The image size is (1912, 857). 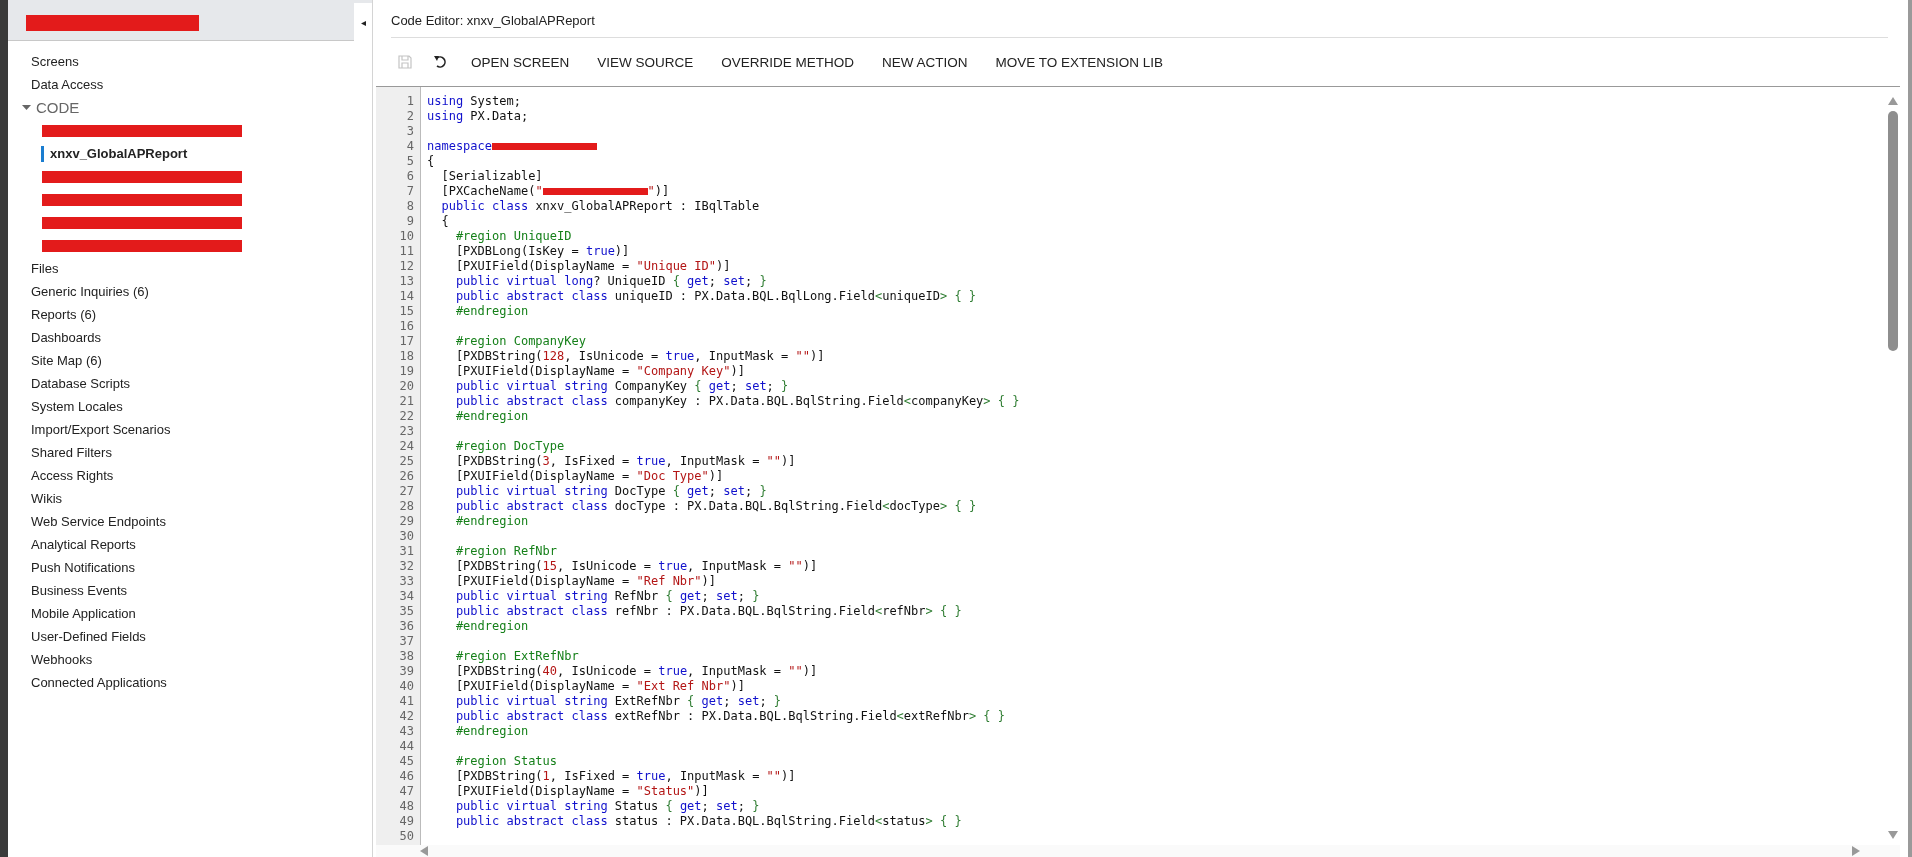 What do you see at coordinates (673, 566) in the screenshot?
I see `code-token: true` at bounding box center [673, 566].